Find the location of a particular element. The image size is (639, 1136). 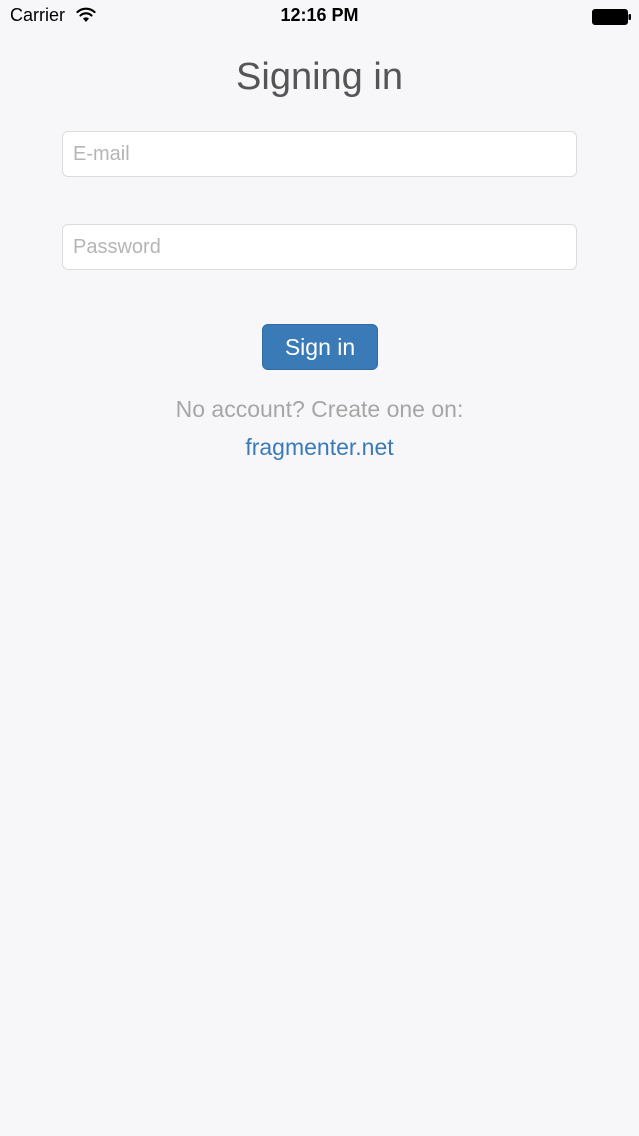

clock: 12:16 PM is located at coordinates (319, 15).